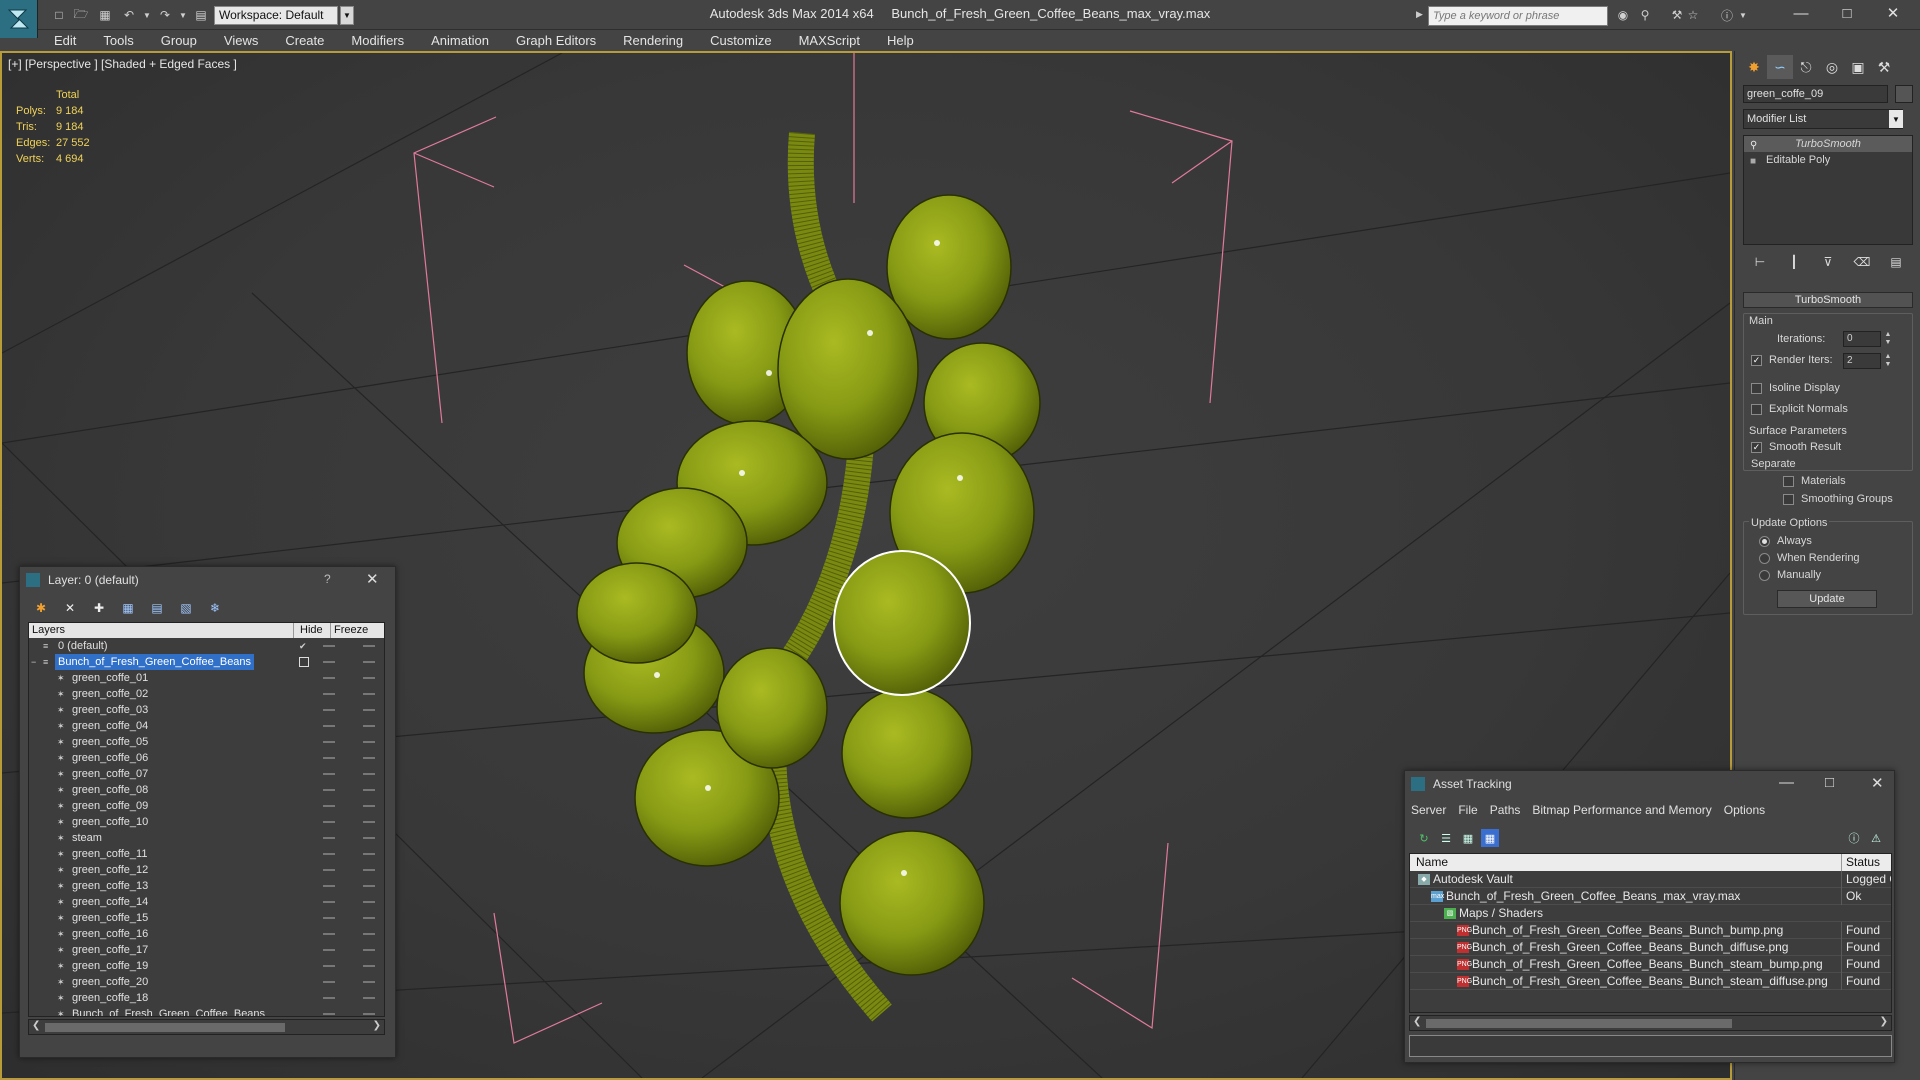 This screenshot has height=1080, width=1920. I want to click on remove-modifier-icon: ⌫, so click(1862, 262).